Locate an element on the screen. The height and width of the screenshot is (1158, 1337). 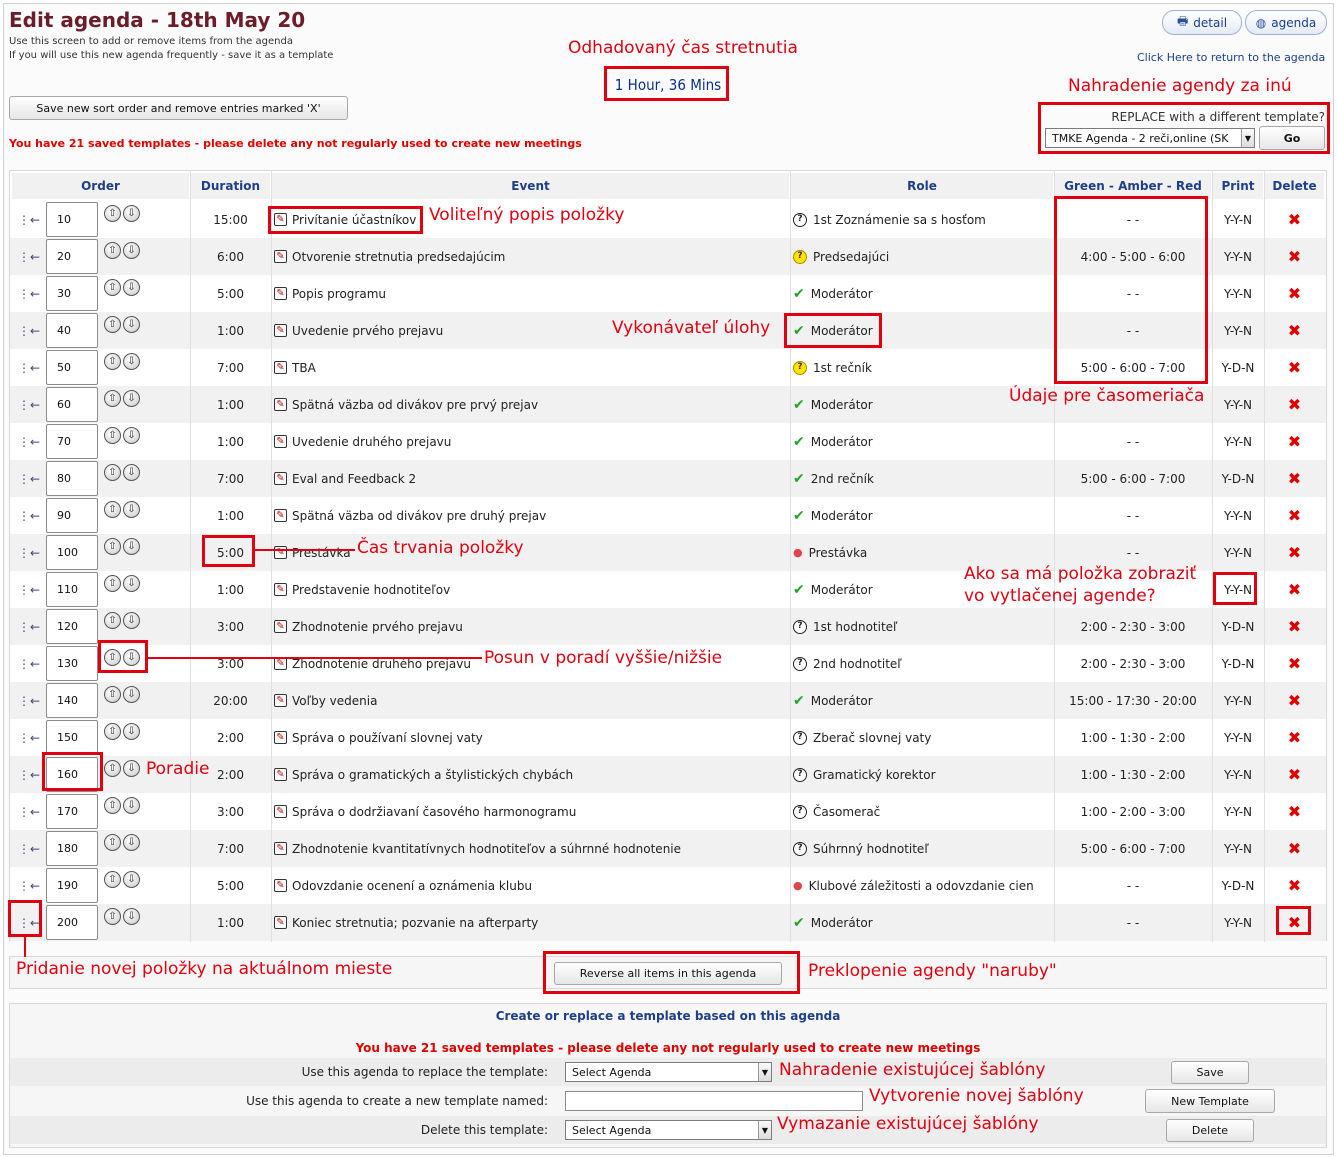
order-input: 30 is located at coordinates (72, 293).